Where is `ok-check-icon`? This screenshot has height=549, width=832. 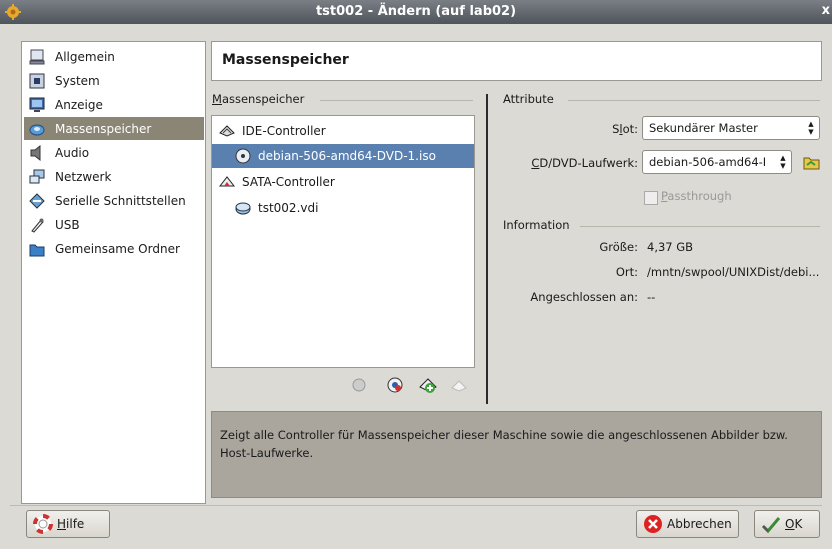
ok-check-icon is located at coordinates (771, 524).